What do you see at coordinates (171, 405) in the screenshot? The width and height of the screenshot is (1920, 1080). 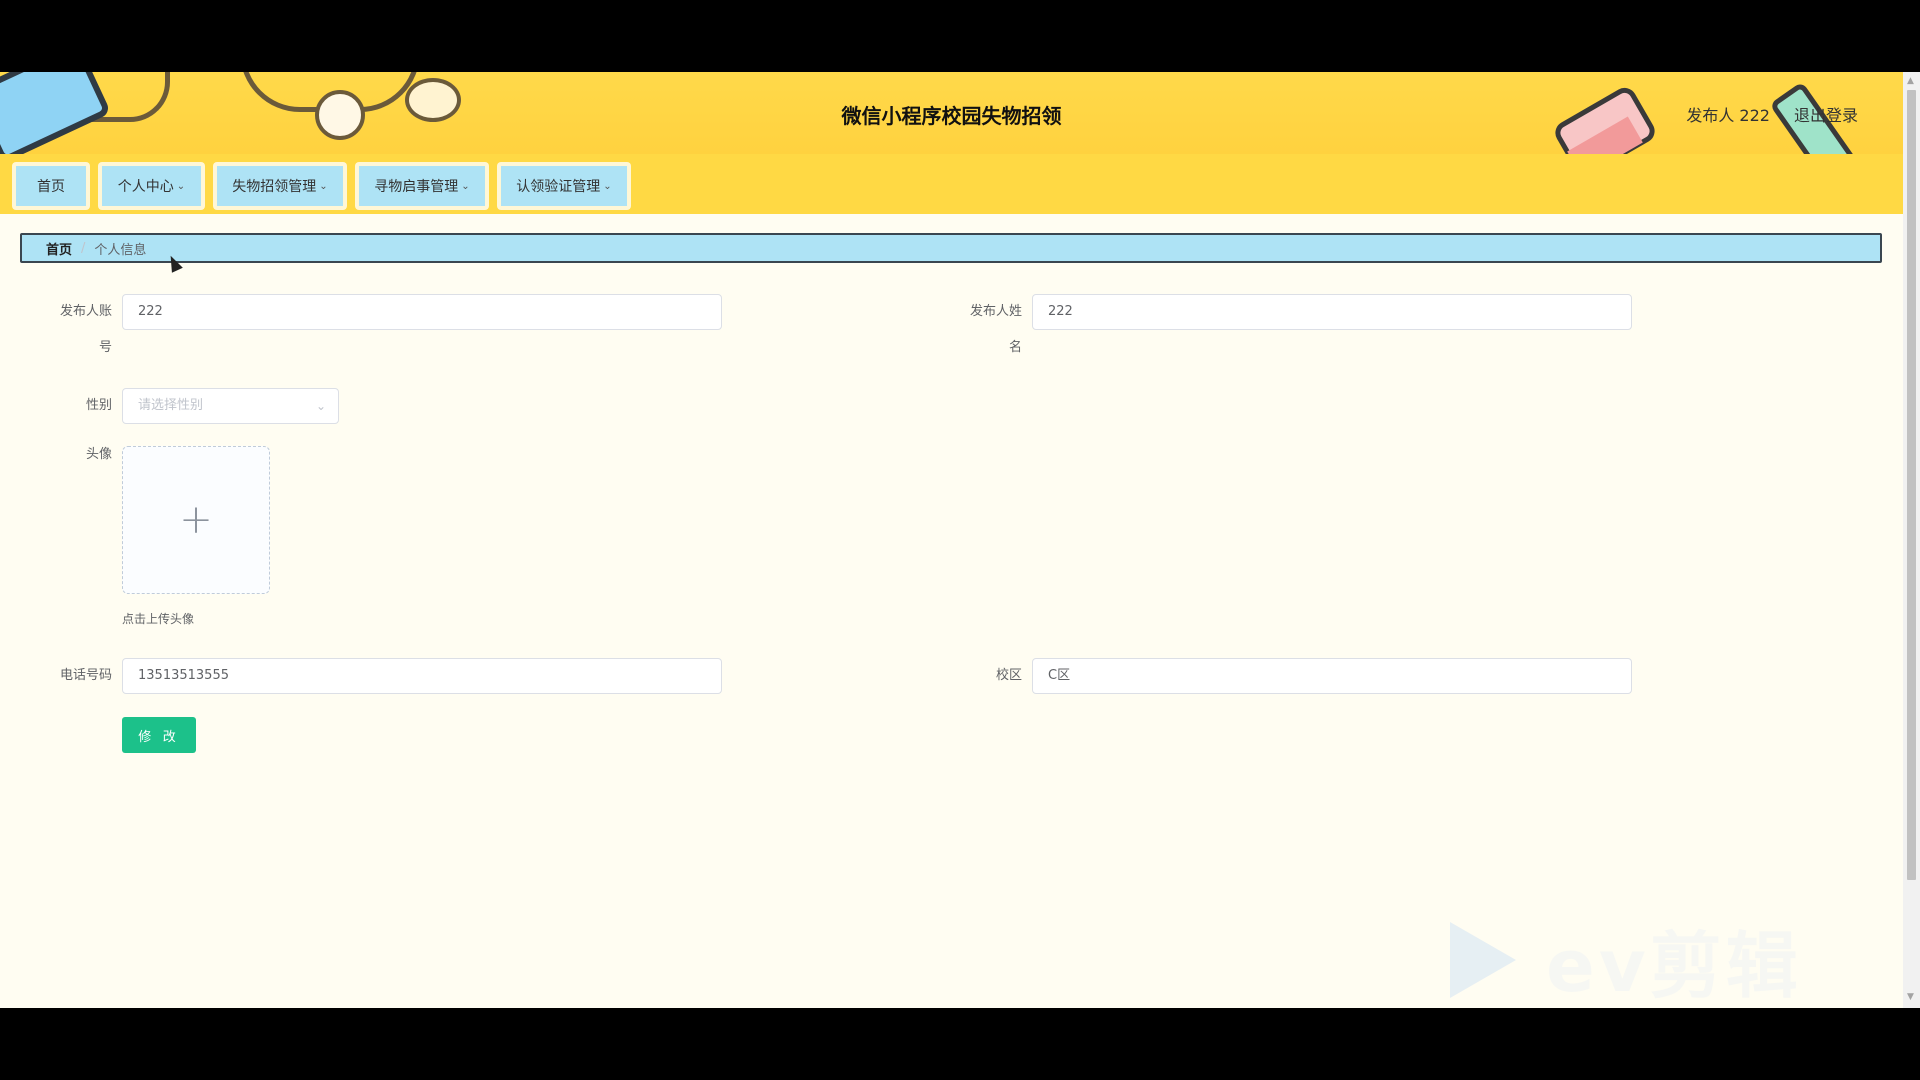 I see `gender-select-placeholder: 请选择性别` at bounding box center [171, 405].